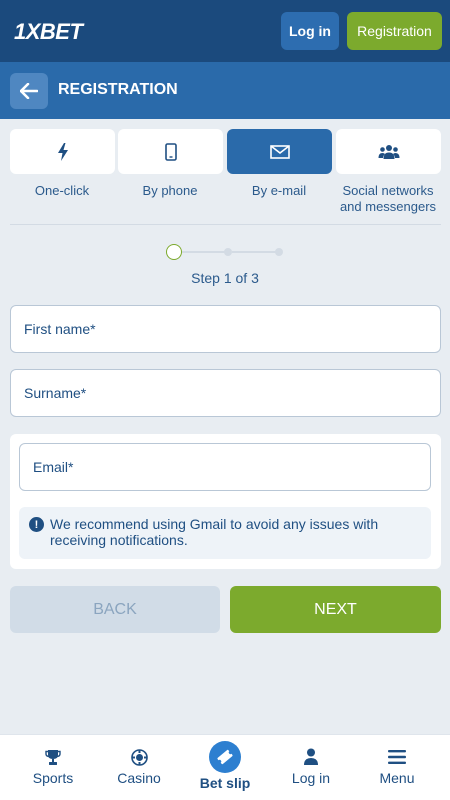  What do you see at coordinates (55, 393) in the screenshot?
I see `surname-placeholder: Surname*` at bounding box center [55, 393].